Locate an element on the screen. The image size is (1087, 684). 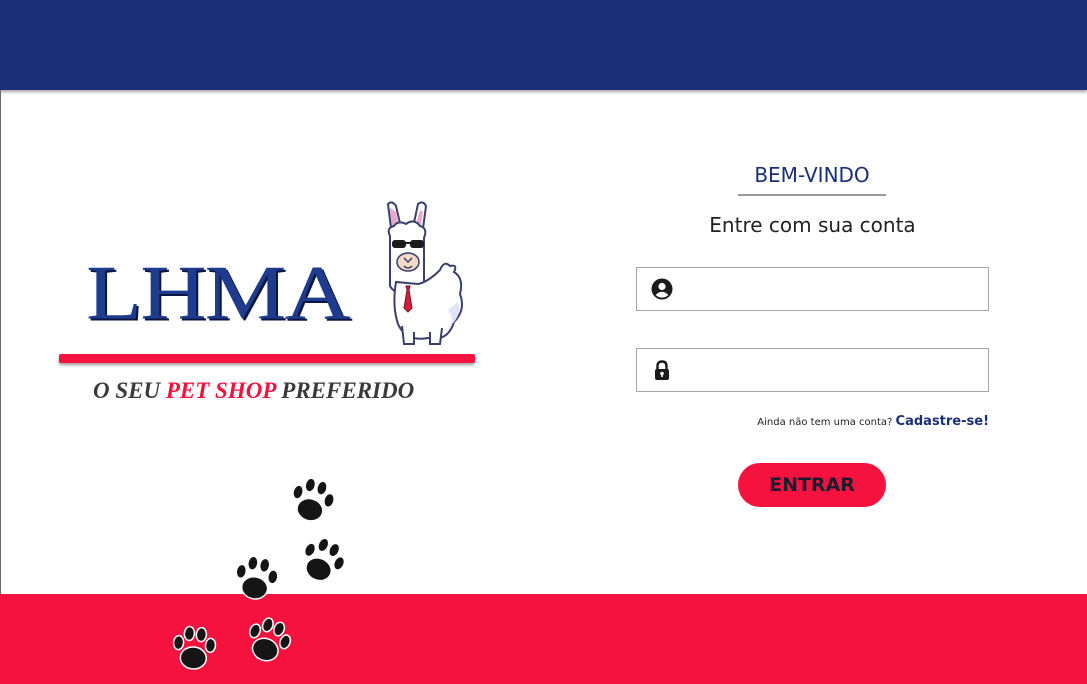
signup-question: Ainda não tem uma conta? is located at coordinates (826, 422).